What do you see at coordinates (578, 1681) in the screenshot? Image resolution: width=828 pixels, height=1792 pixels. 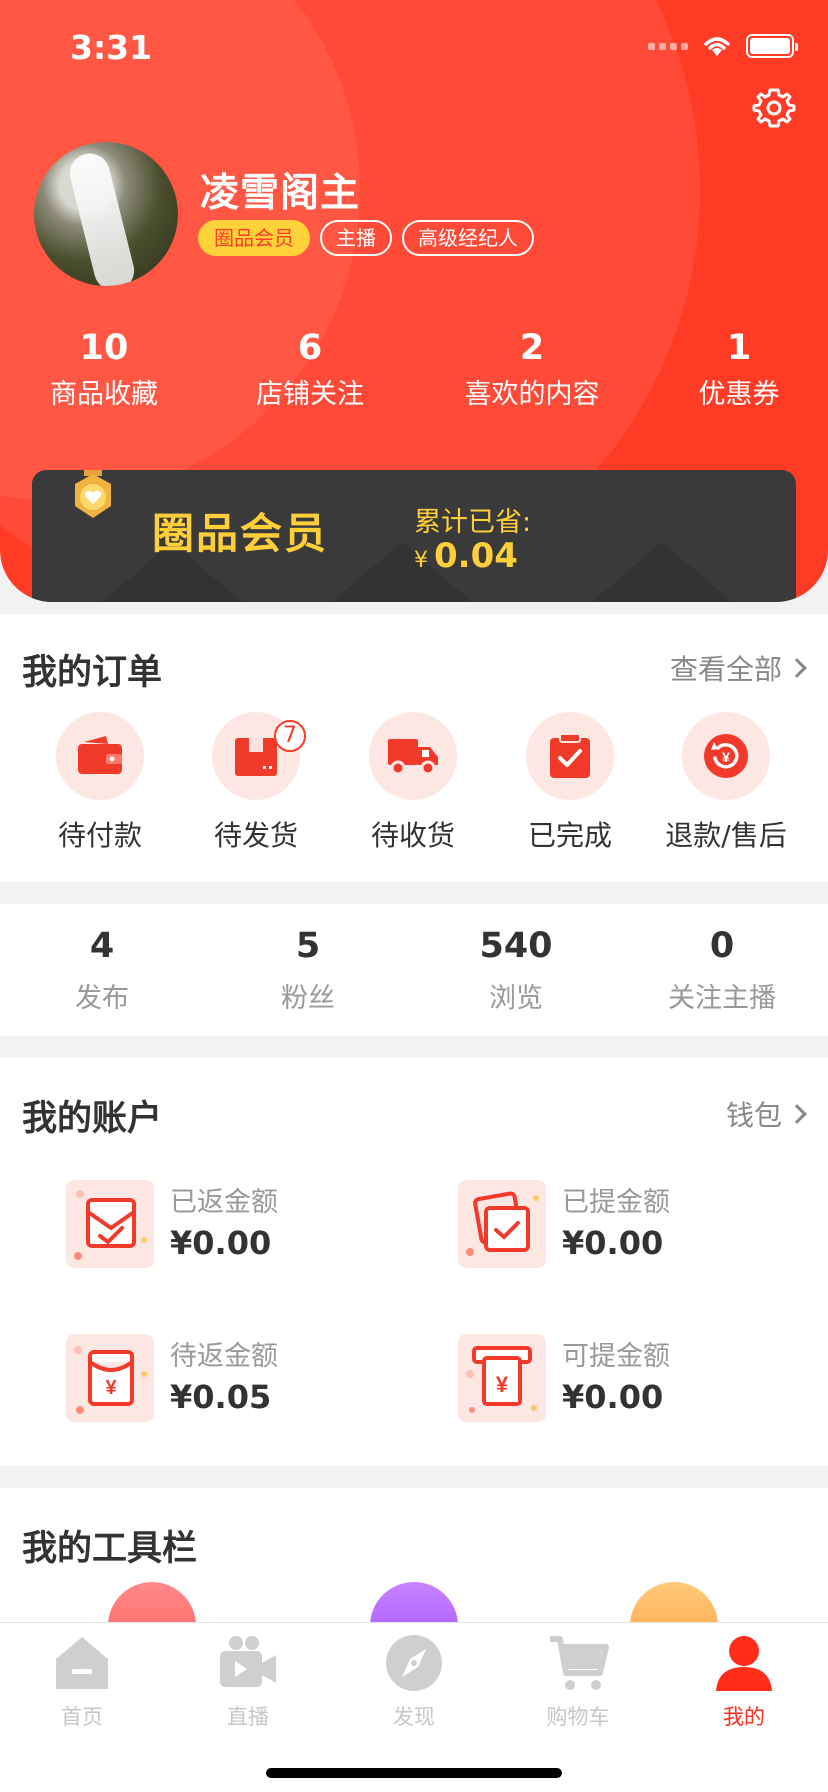 I see `tab-cart: 购物车` at bounding box center [578, 1681].